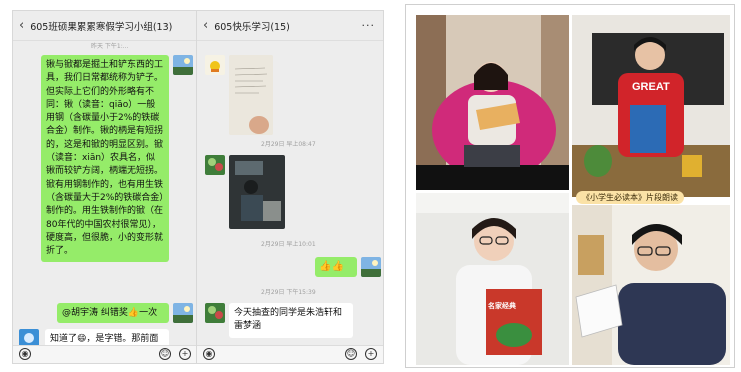 The width and height of the screenshot is (741, 372). What do you see at coordinates (113, 313) in the screenshot?
I see `chat-message: @胡宇涛 纠错奖👍一次` at bounding box center [113, 313].